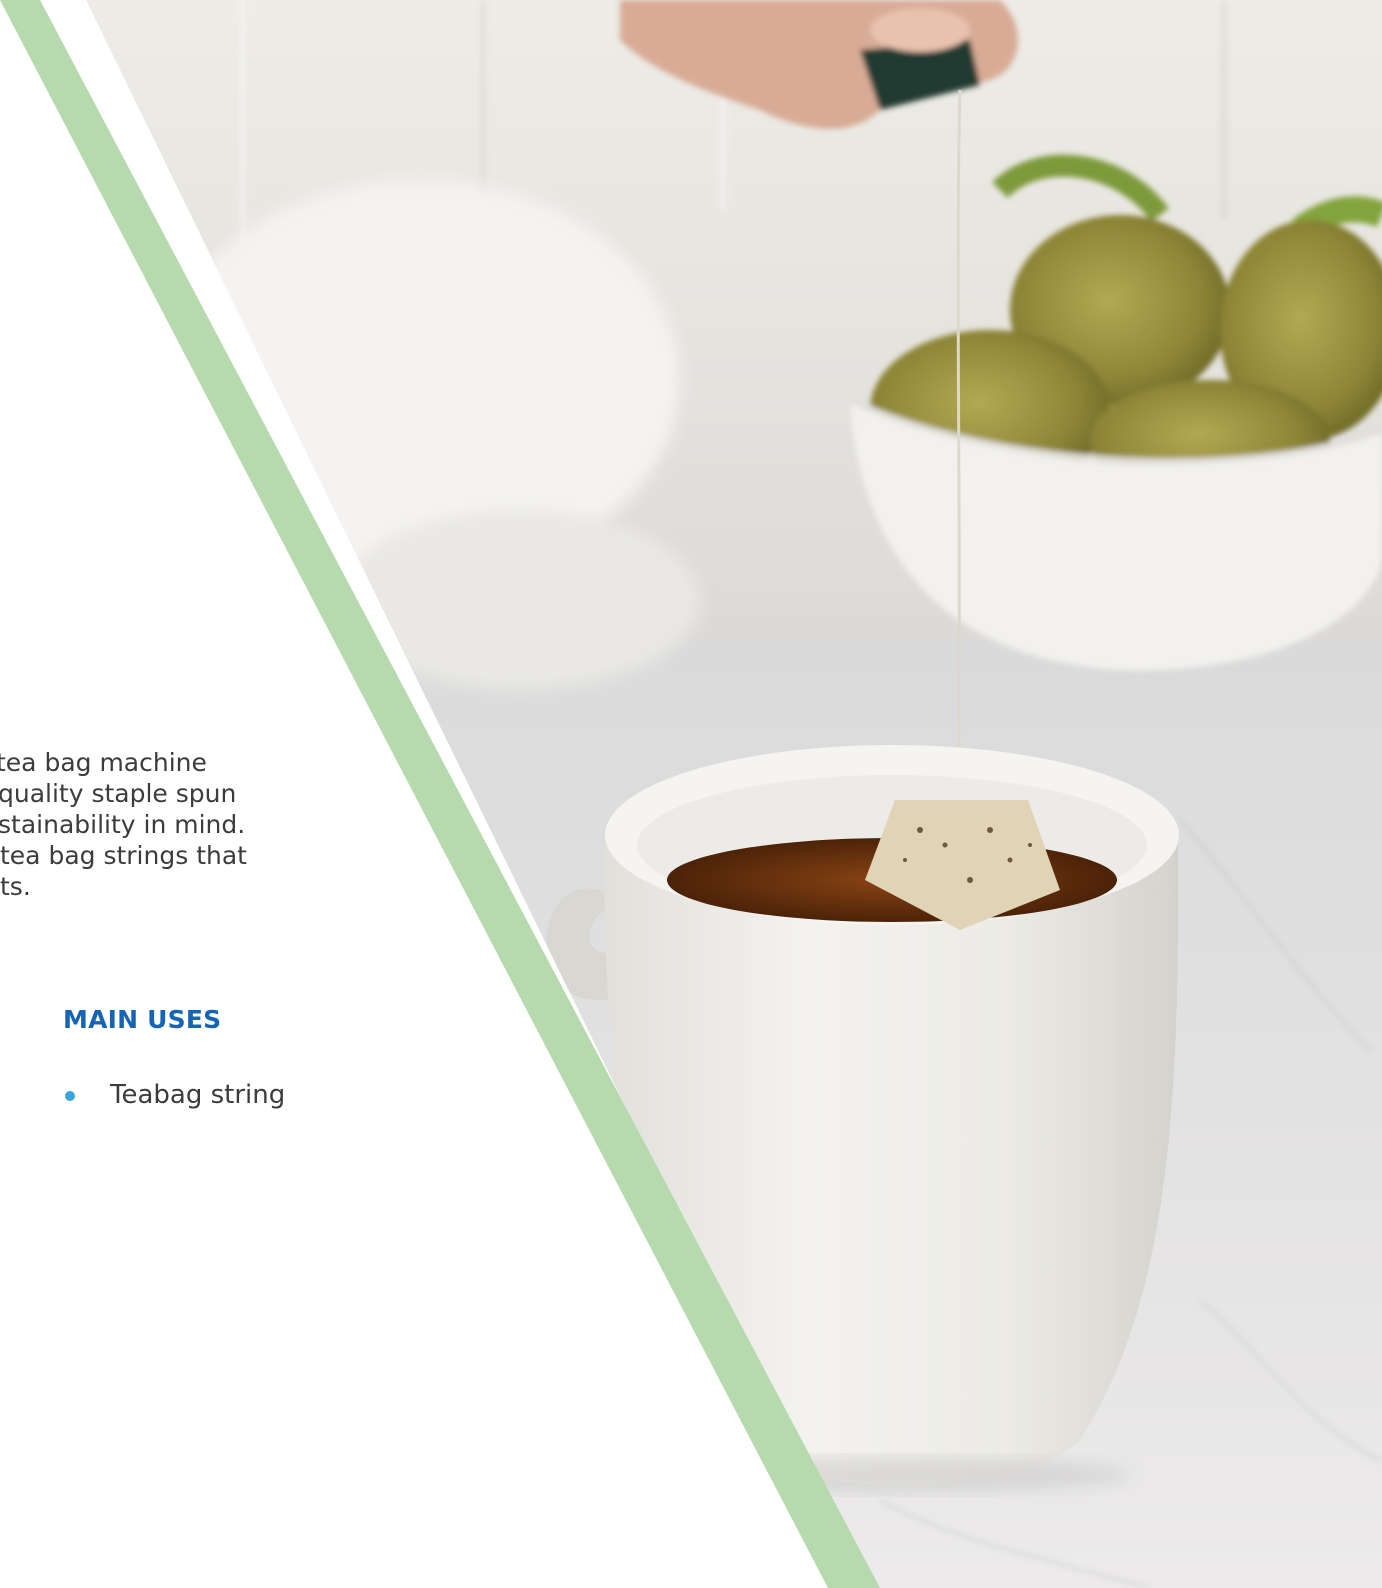 This screenshot has width=1382, height=1588. What do you see at coordinates (70, 1096) in the screenshot?
I see `bullet-icon` at bounding box center [70, 1096].